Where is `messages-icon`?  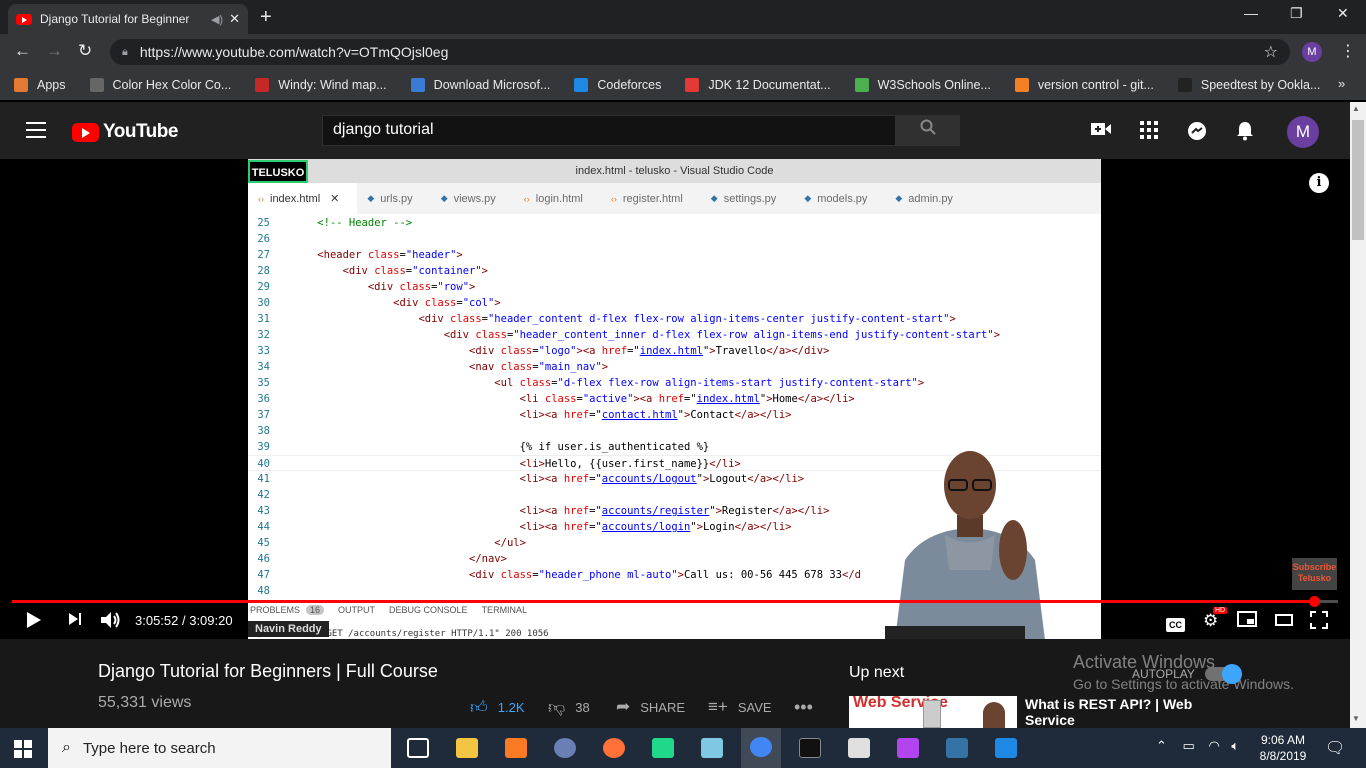 messages-icon is located at coordinates (1197, 133).